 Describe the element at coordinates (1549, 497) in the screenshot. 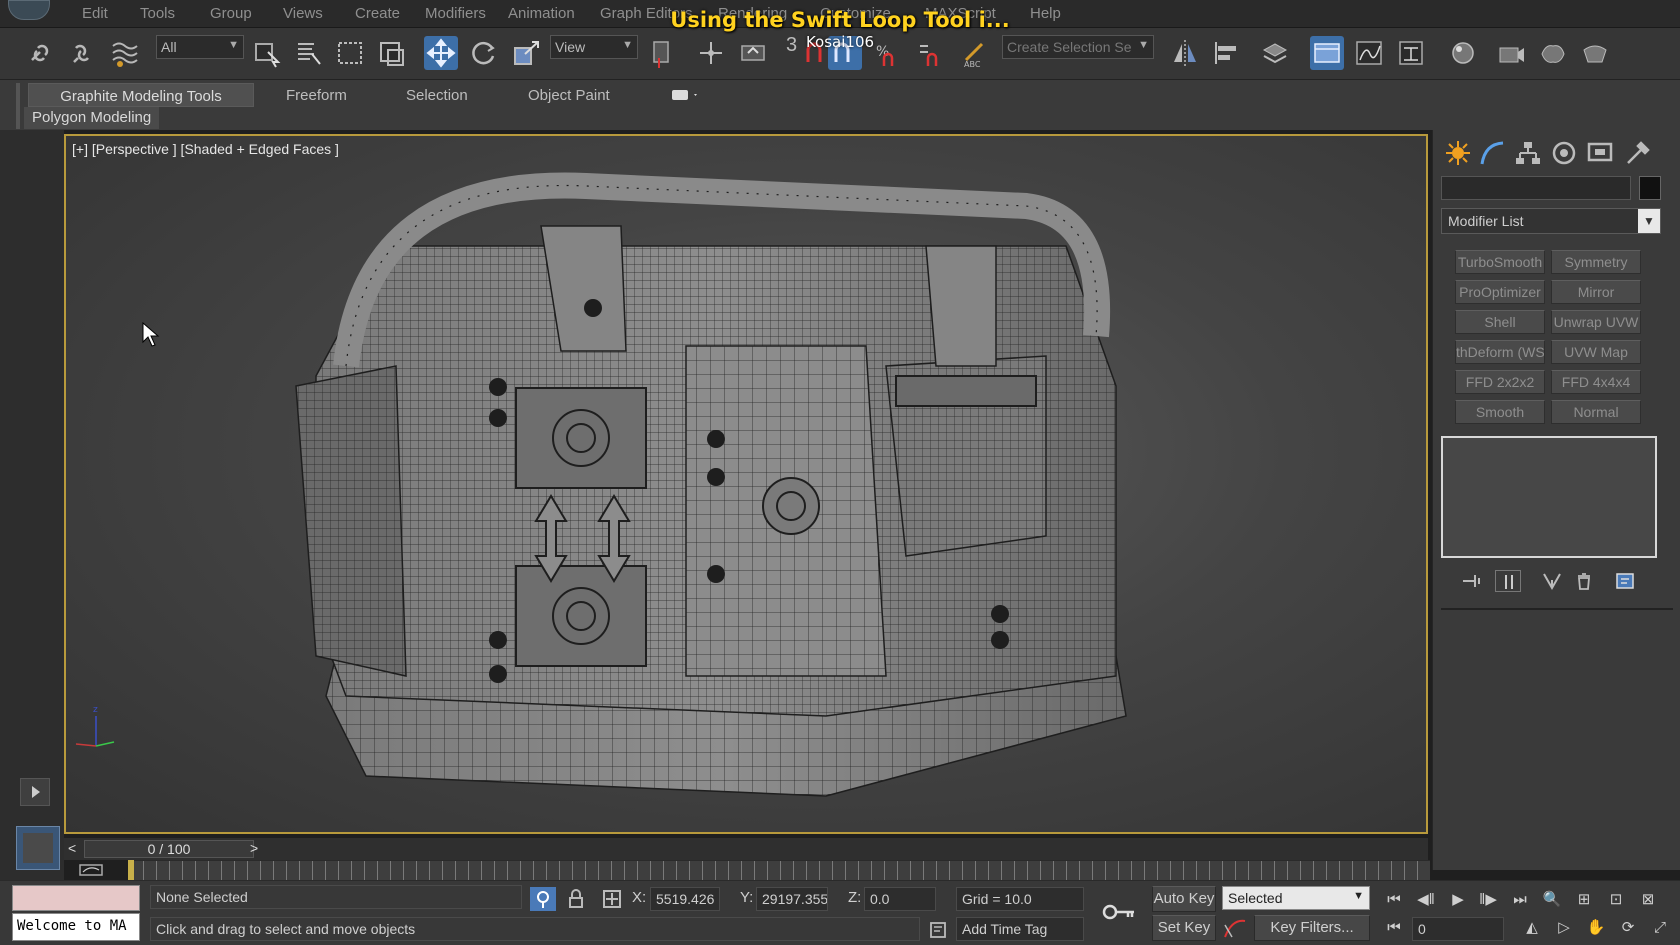

I see `modifier-stack` at that location.